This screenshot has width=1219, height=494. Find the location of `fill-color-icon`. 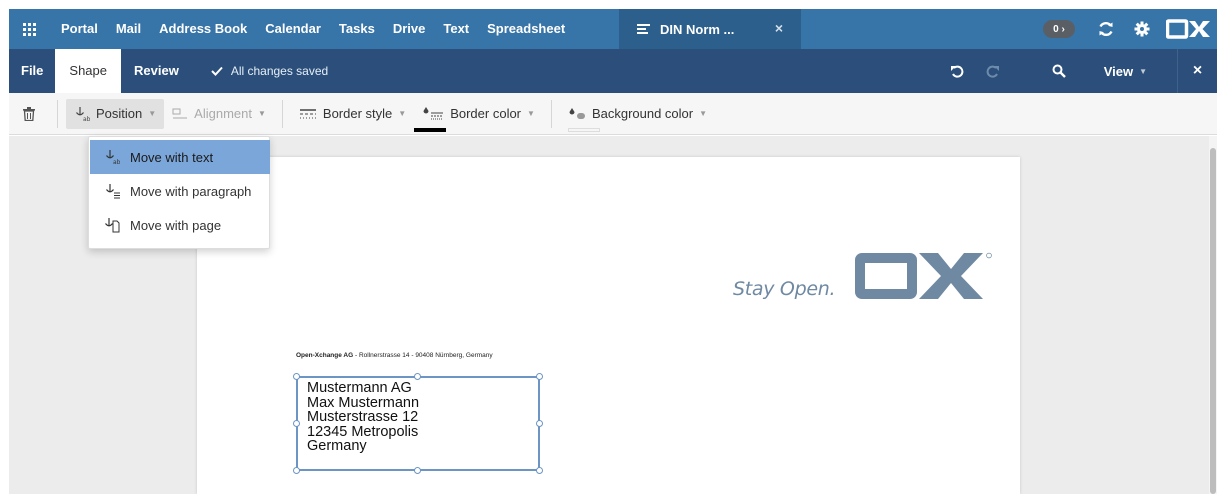

fill-color-icon is located at coordinates (577, 114).